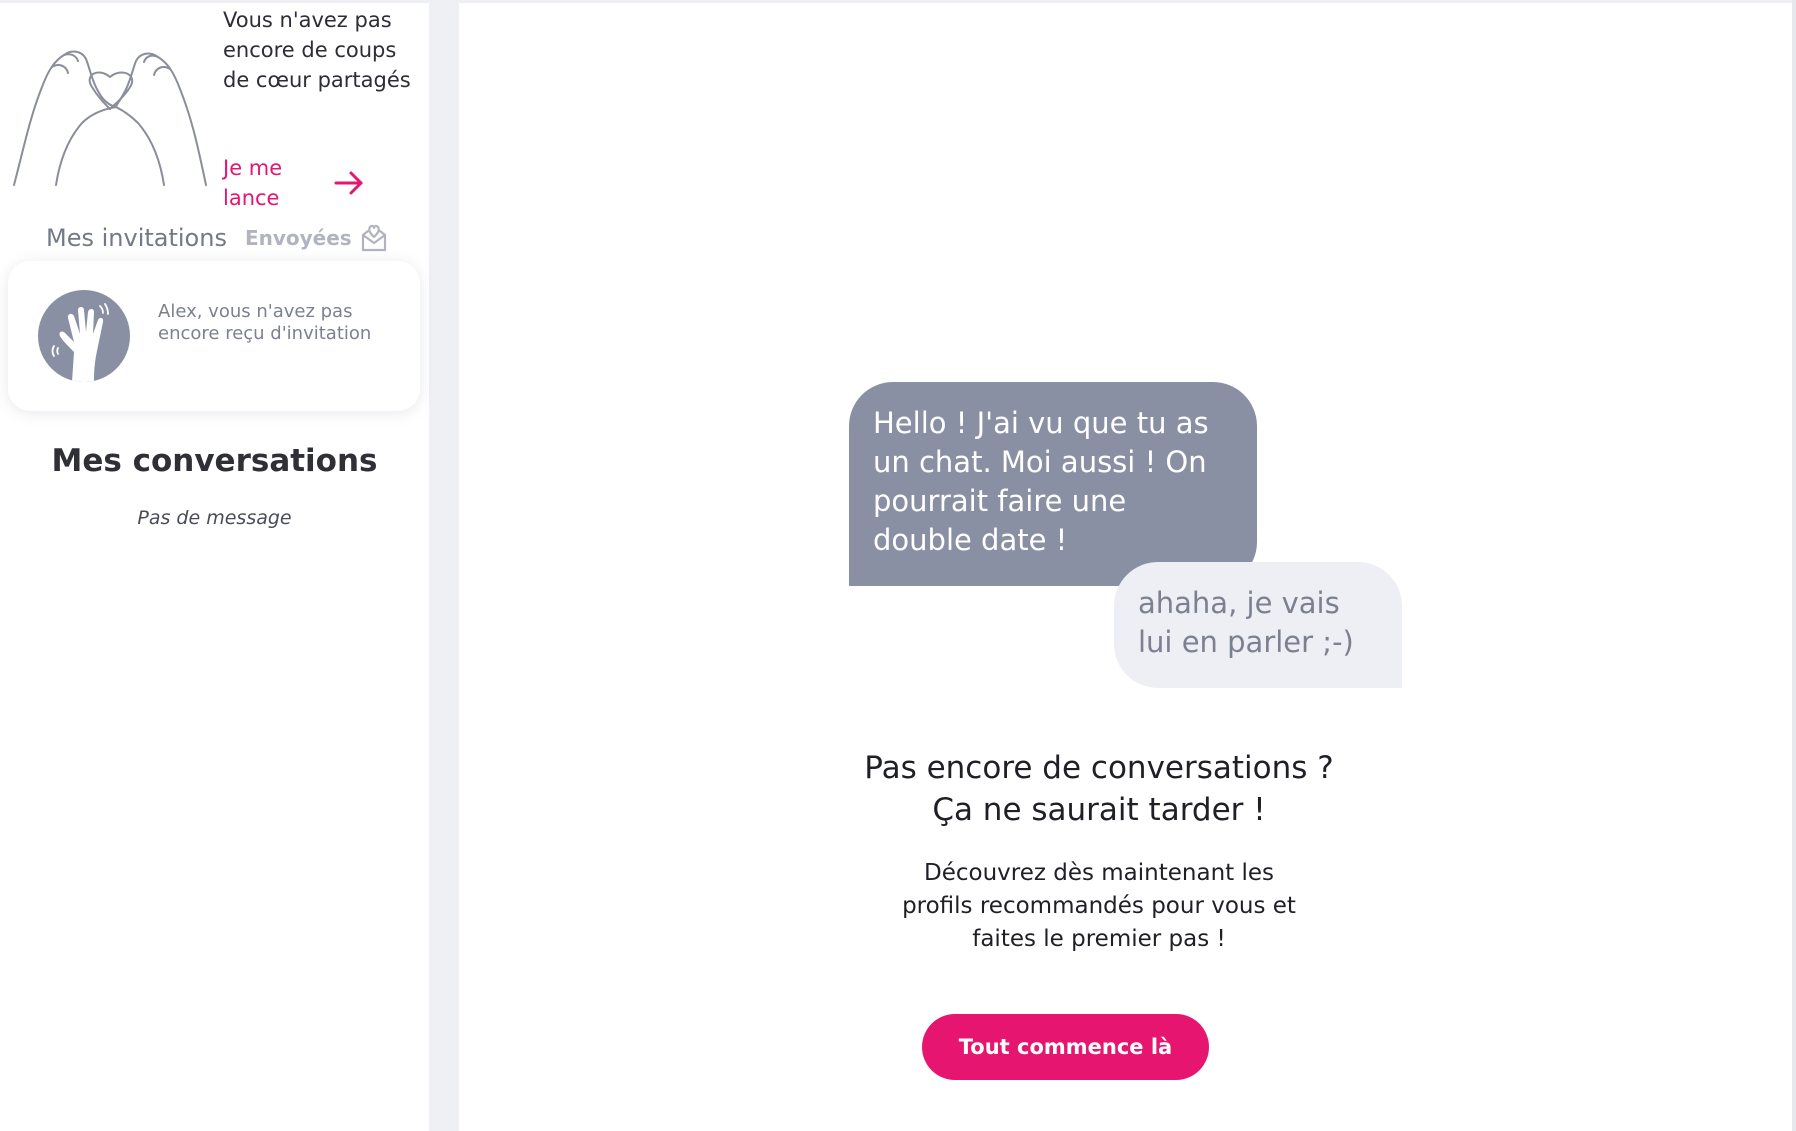 The height and width of the screenshot is (1131, 1796). Describe the element at coordinates (1258, 625) in the screenshot. I see `sample-chat-bubble-sent: ahaha, je vais lui en parler ;-)` at that location.